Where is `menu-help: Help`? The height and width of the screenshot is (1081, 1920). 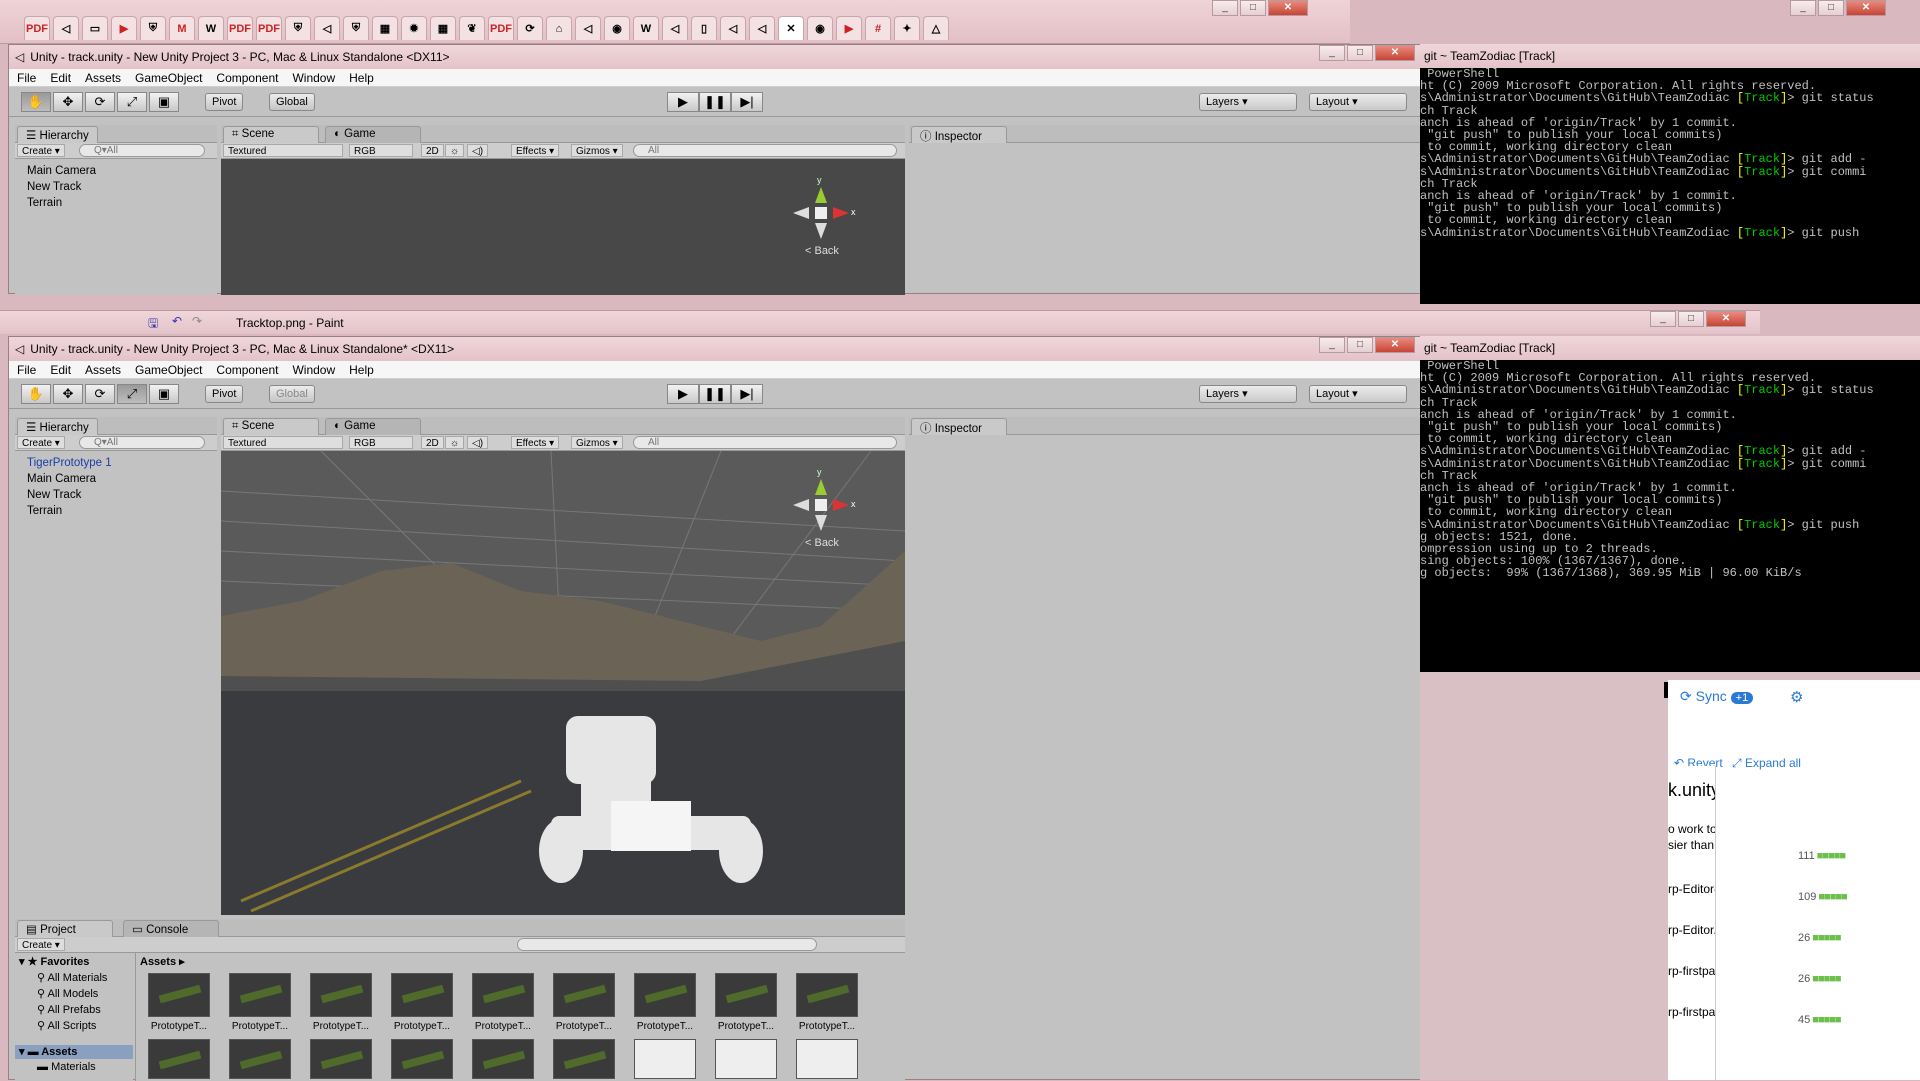
menu-help: Help is located at coordinates (361, 370).